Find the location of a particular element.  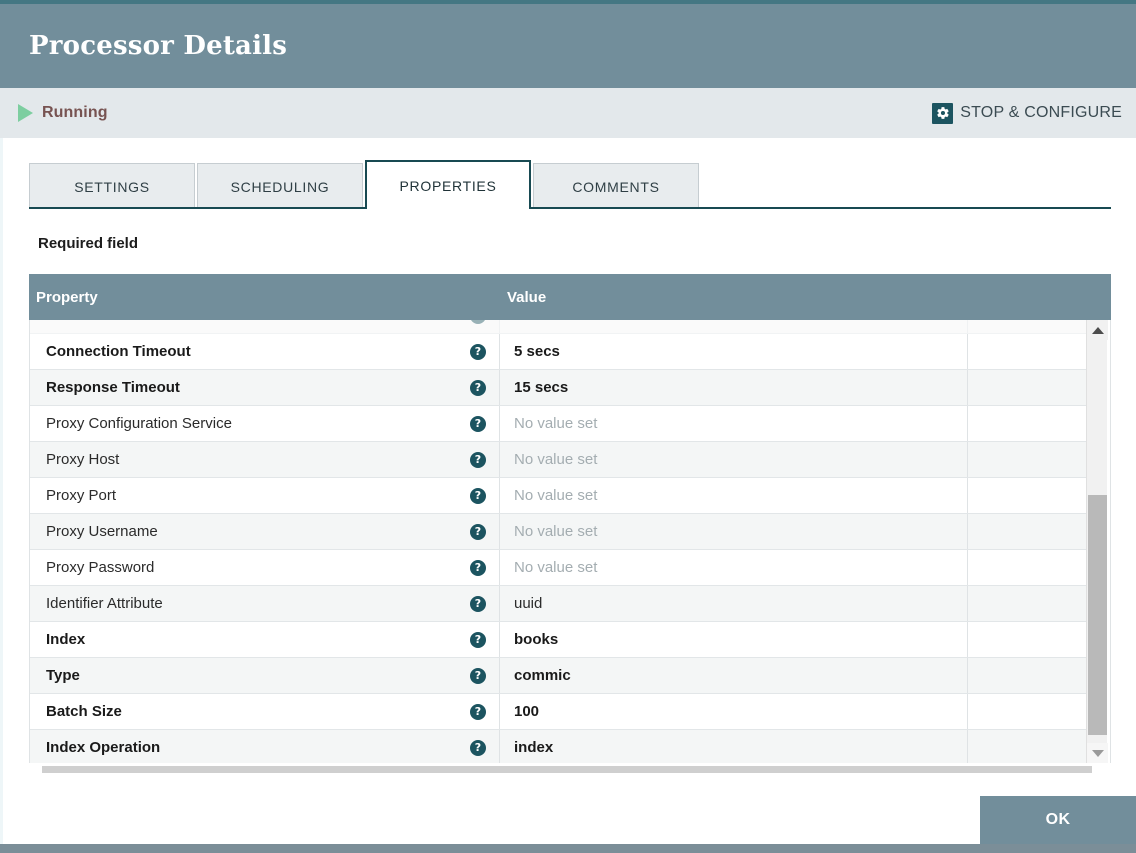

value-cell: 5 secs is located at coordinates (734, 351).